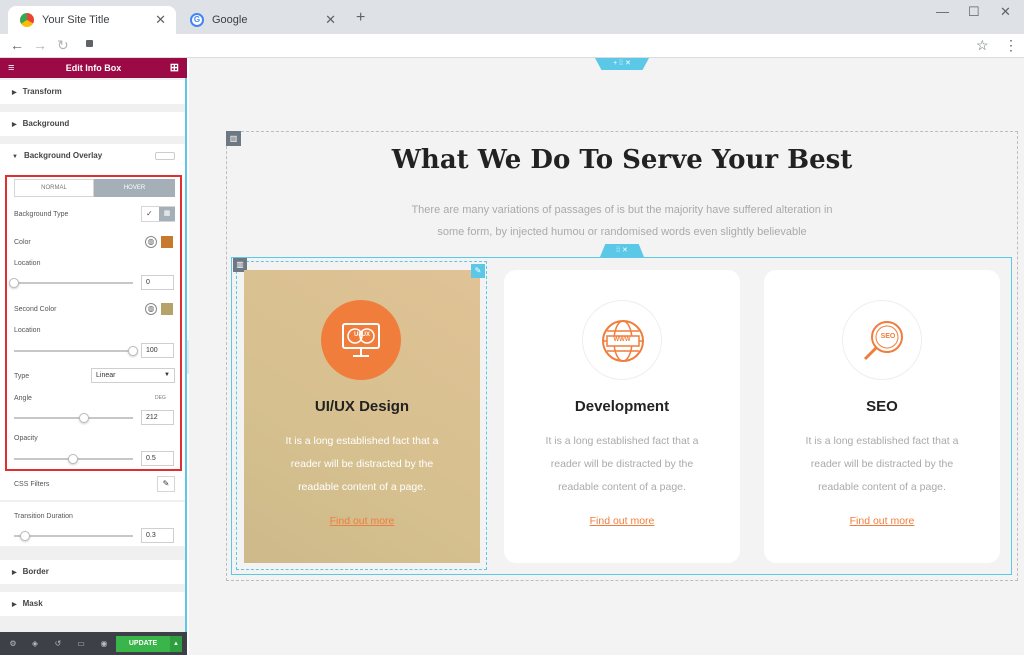  Describe the element at coordinates (46, 123) in the screenshot. I see `section-label: Background` at that location.